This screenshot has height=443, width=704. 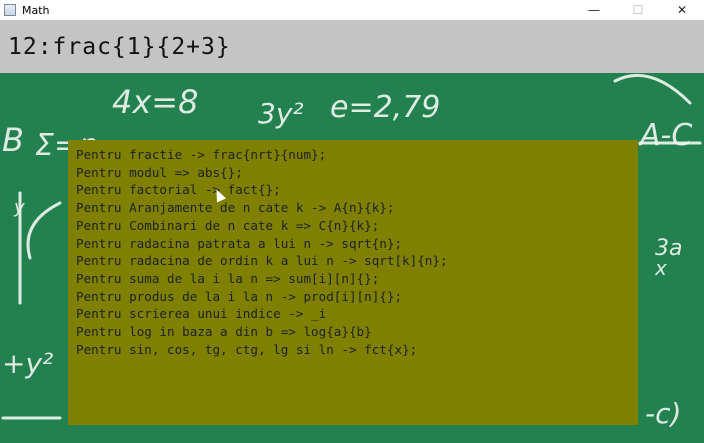 What do you see at coordinates (660, 268) in the screenshot?
I see `chalk-formula: x` at bounding box center [660, 268].